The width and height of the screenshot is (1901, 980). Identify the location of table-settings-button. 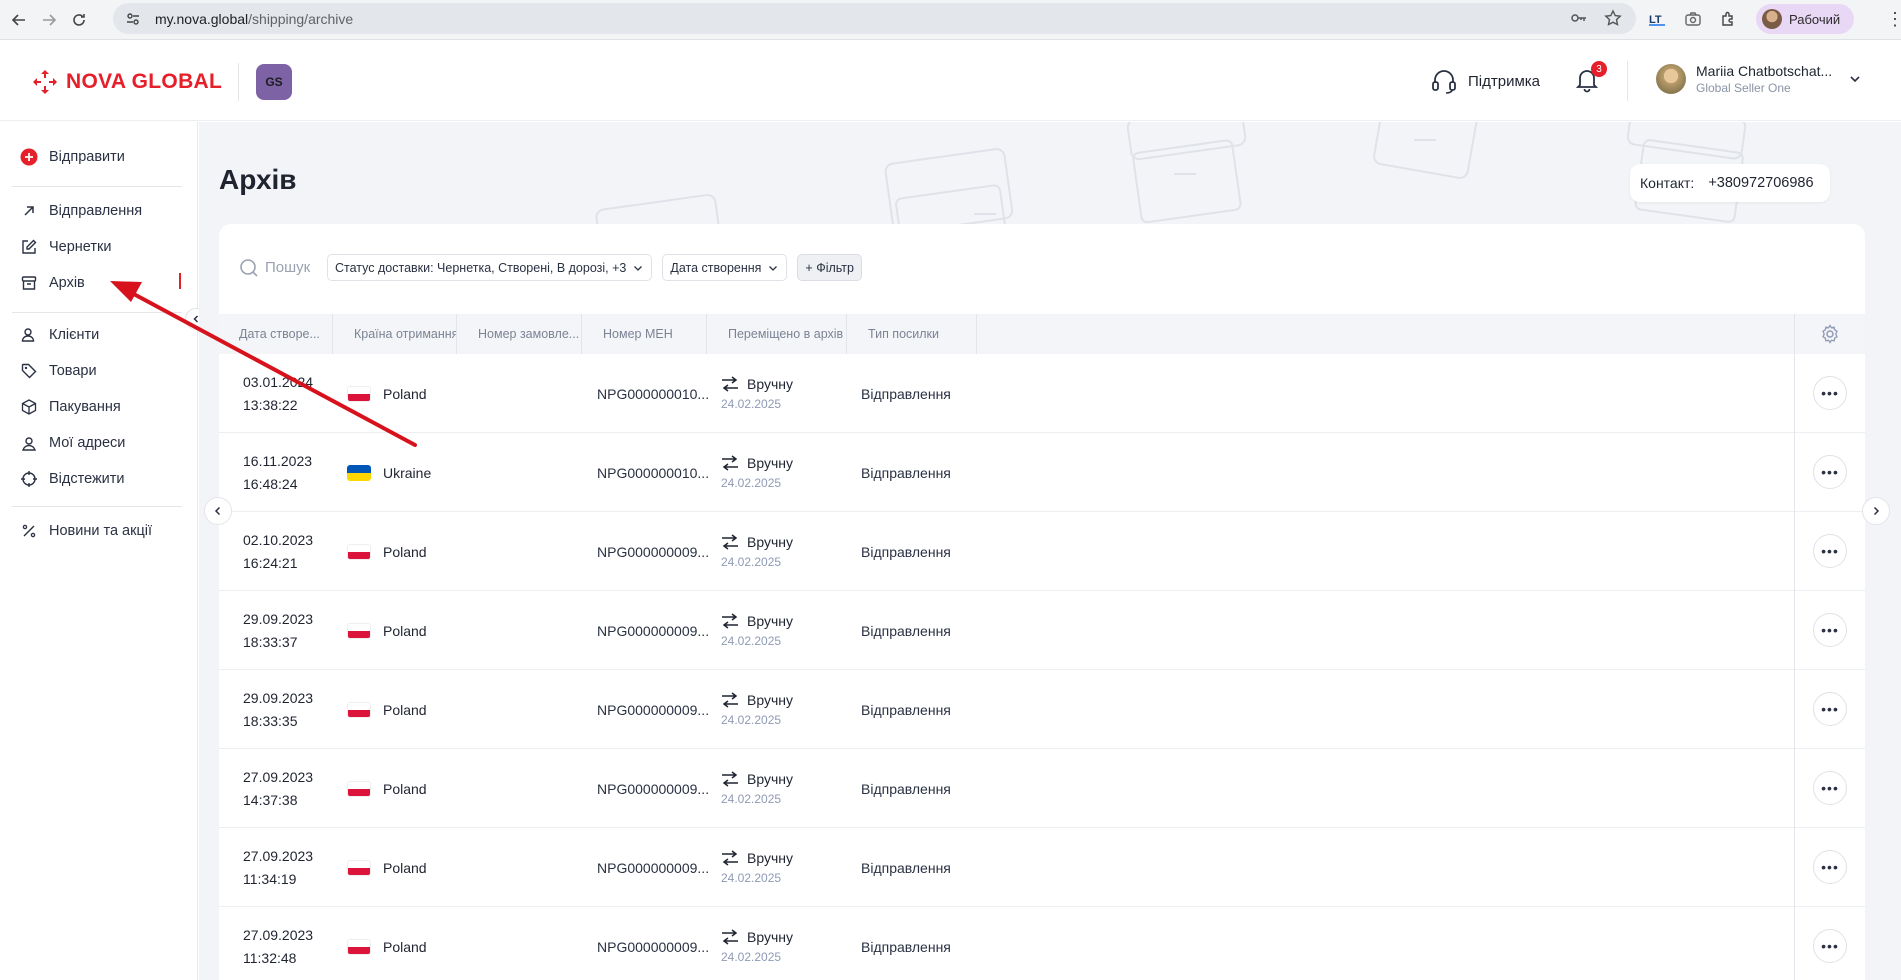
(1829, 334).